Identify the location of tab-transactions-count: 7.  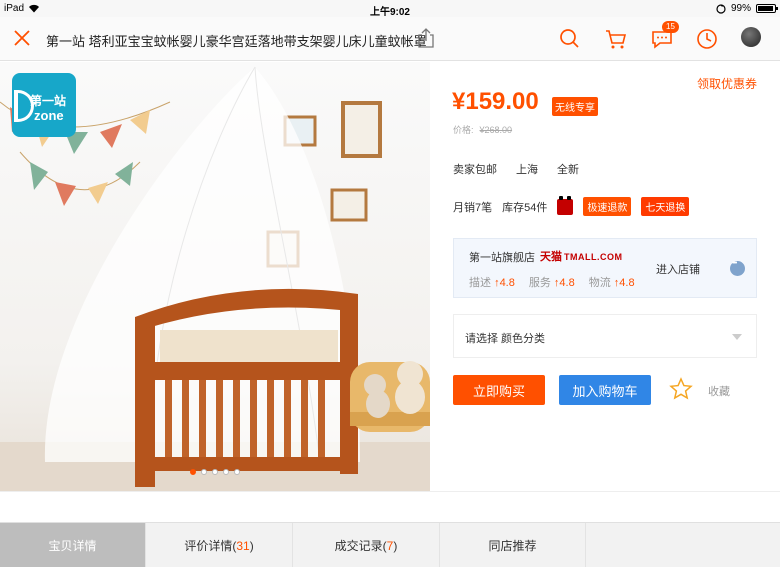
(390, 545).